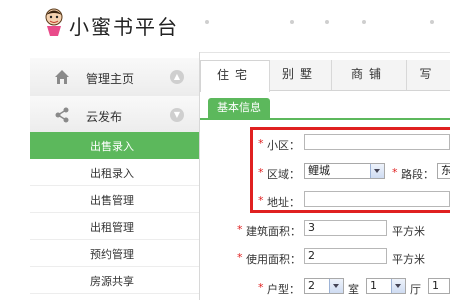  Describe the element at coordinates (324, 286) in the screenshot. I see `room-select: 2` at that location.